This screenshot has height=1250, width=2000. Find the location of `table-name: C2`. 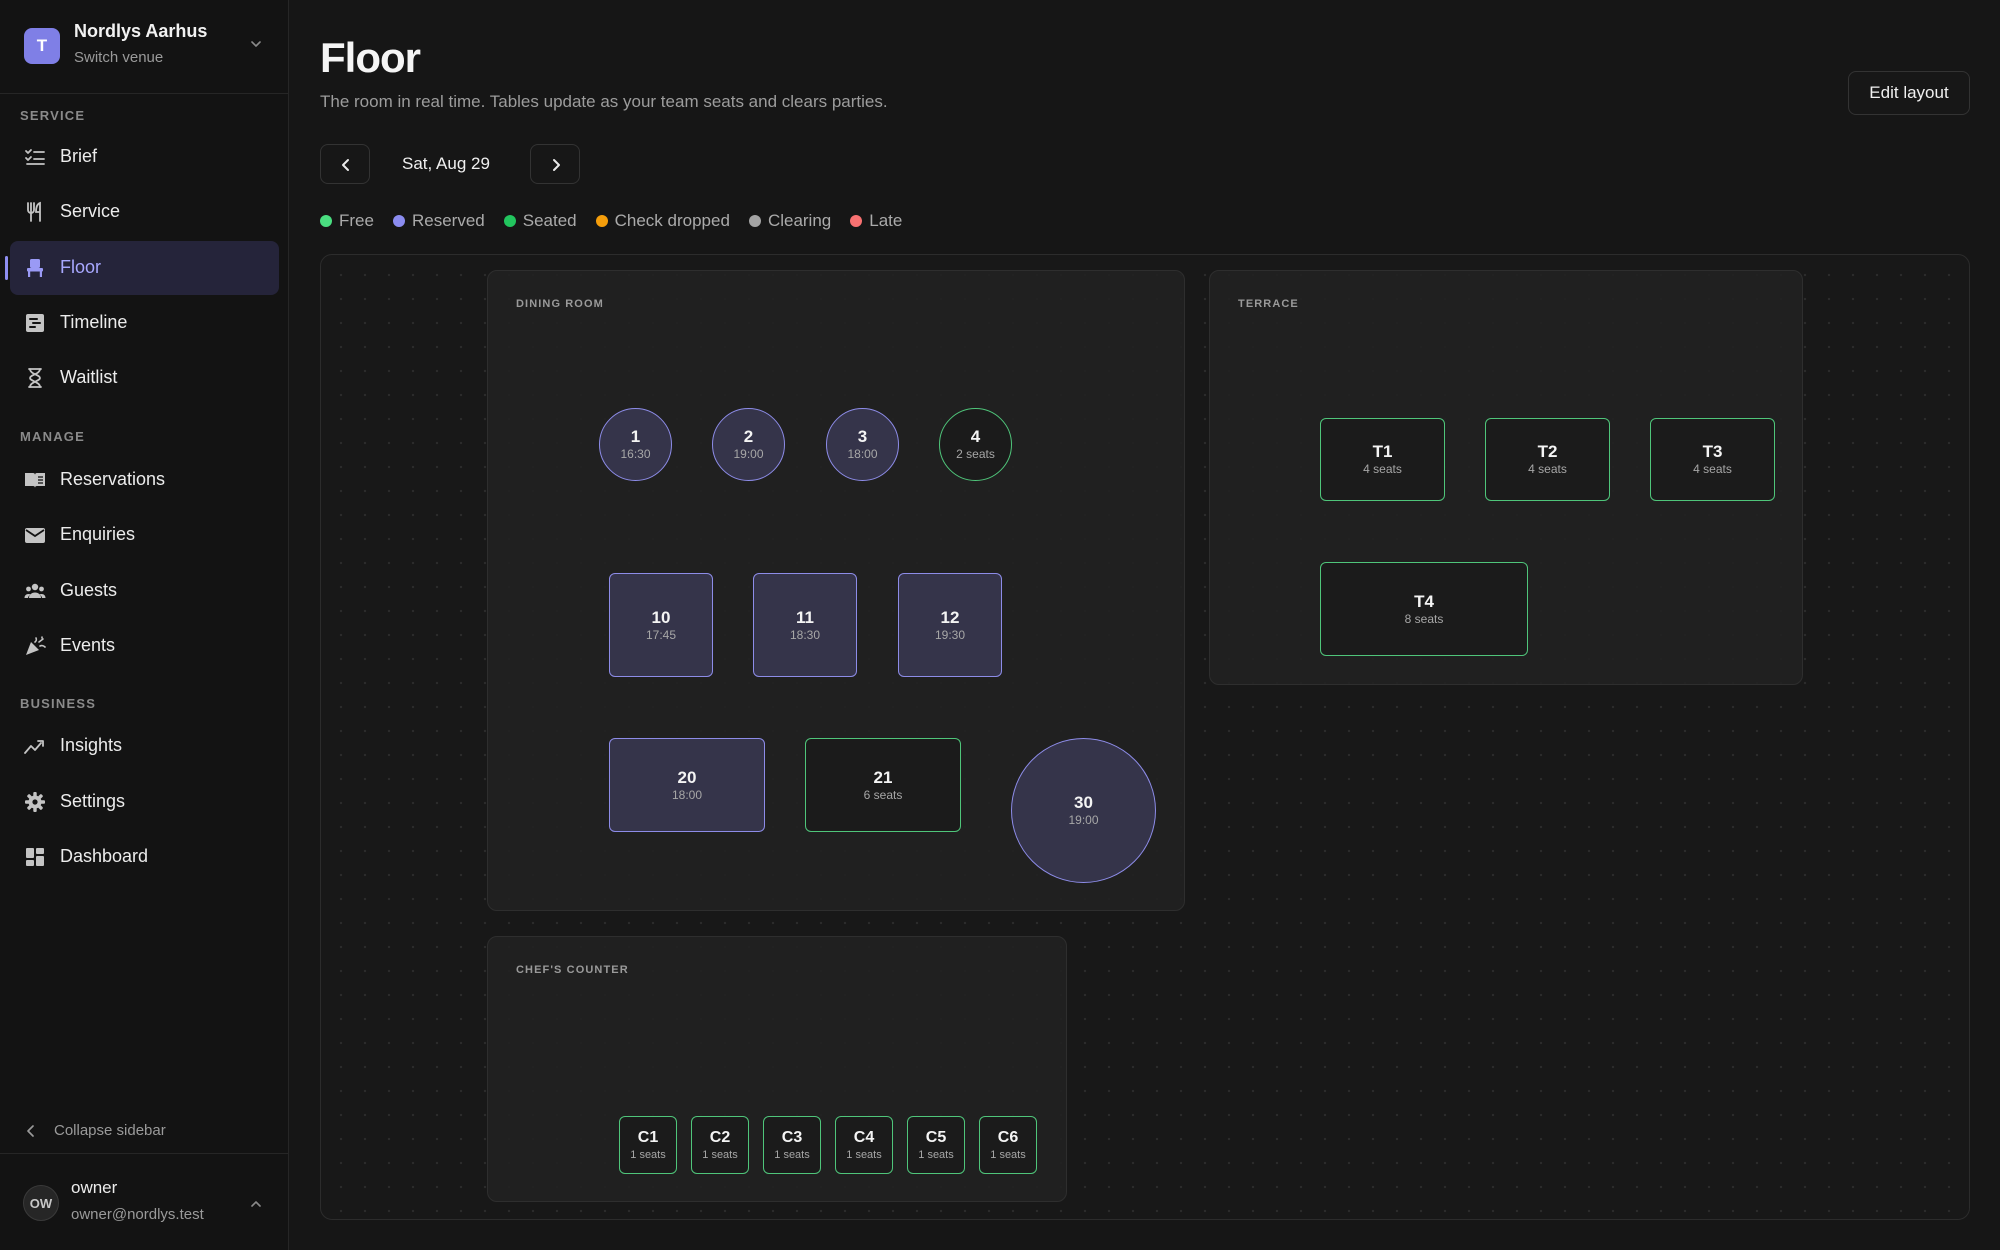

table-name: C2 is located at coordinates (720, 1137).